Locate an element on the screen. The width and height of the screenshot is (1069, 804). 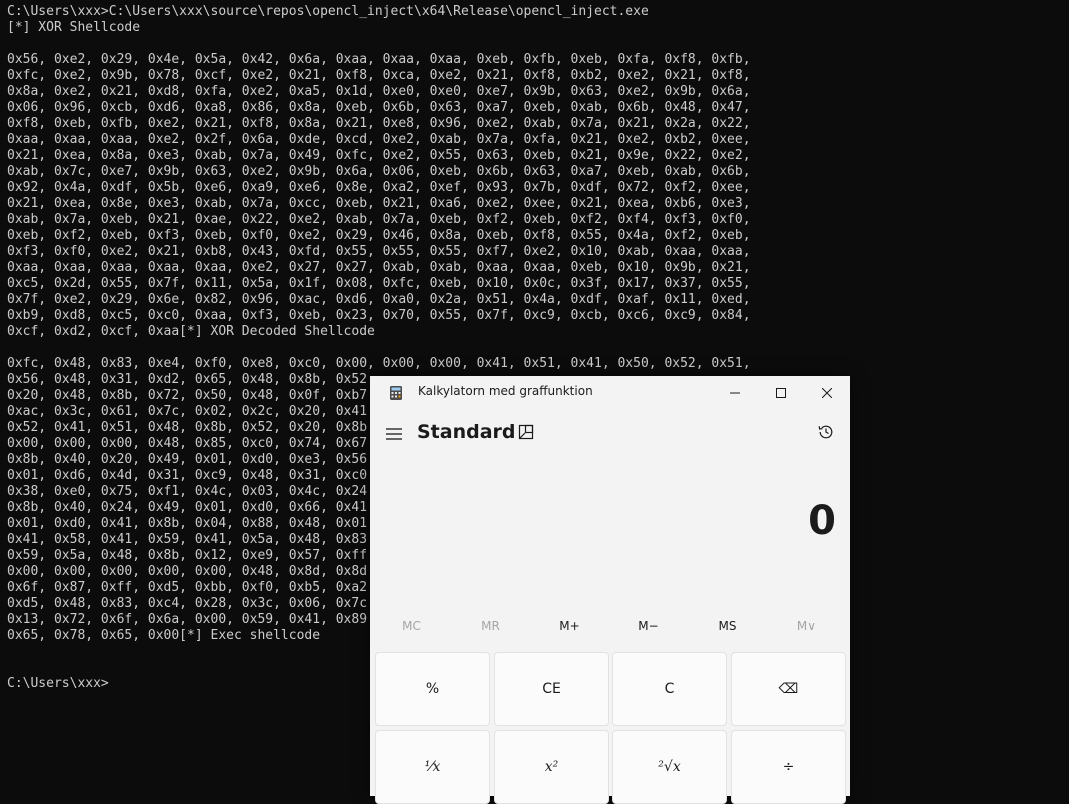
clear-entry-button: CE is located at coordinates (551, 689).